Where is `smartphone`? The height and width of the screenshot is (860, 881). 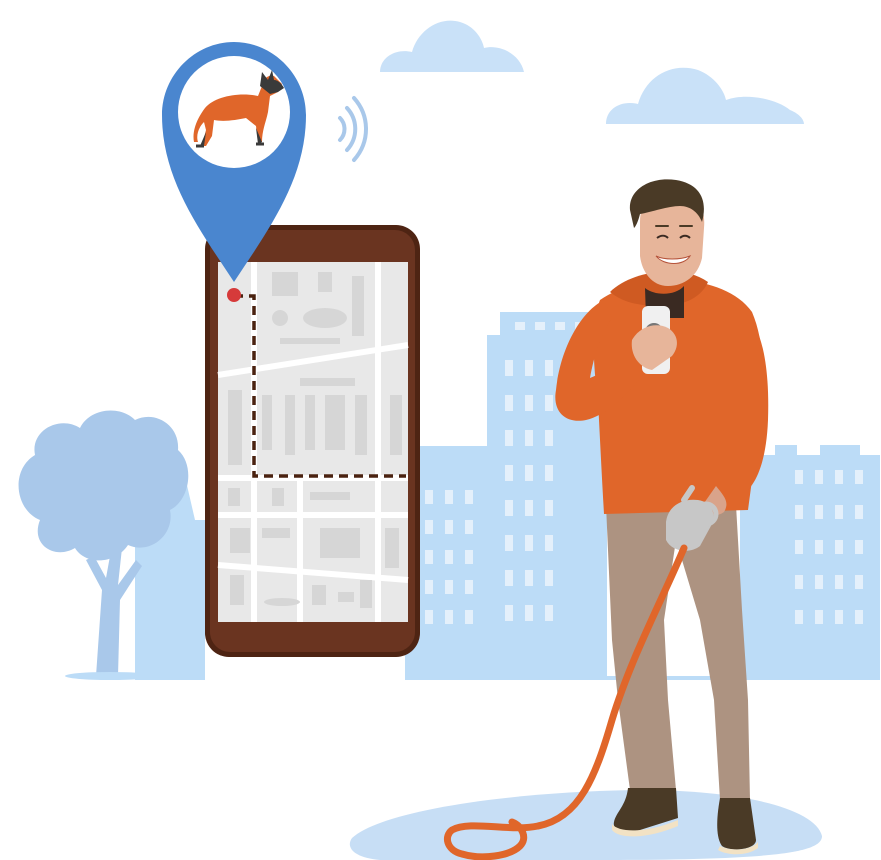
smartphone is located at coordinates (312, 441).